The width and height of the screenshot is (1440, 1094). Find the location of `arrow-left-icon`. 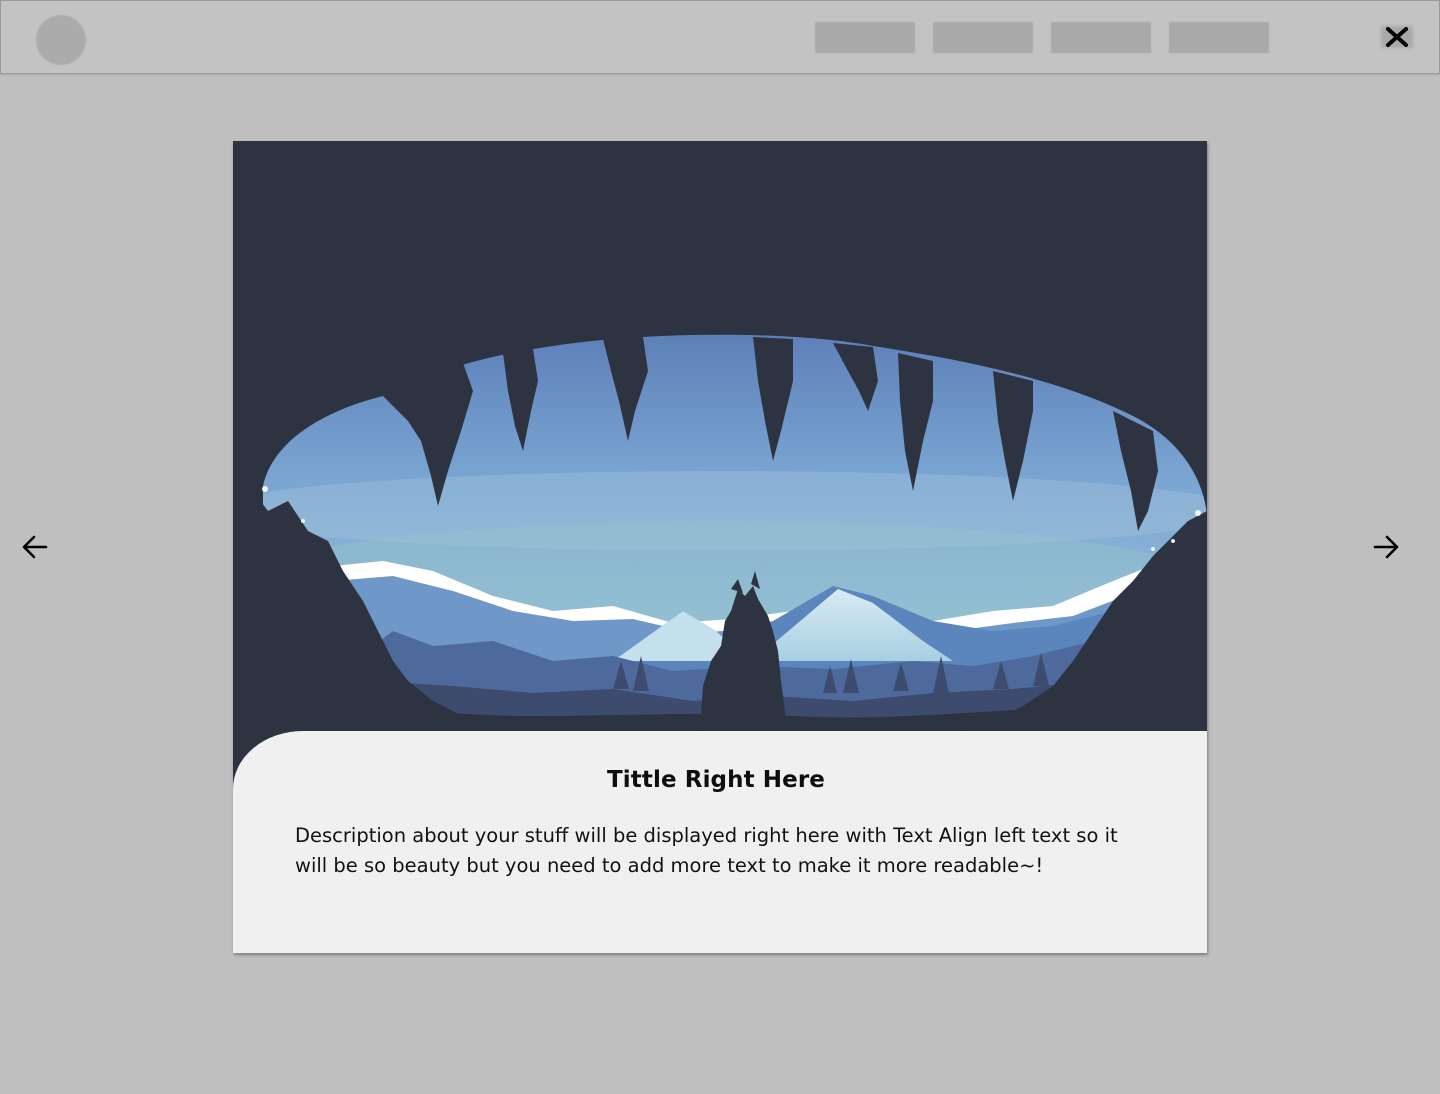

arrow-left-icon is located at coordinates (35, 547).